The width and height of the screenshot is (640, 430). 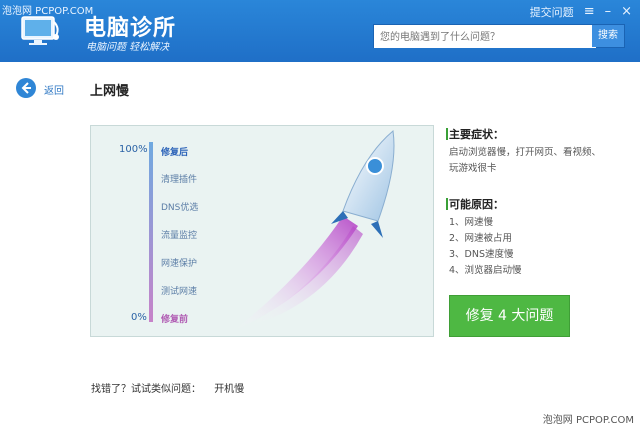 What do you see at coordinates (473, 168) in the screenshot?
I see `symptoms-line-2: 玩游戏很卡` at bounding box center [473, 168].